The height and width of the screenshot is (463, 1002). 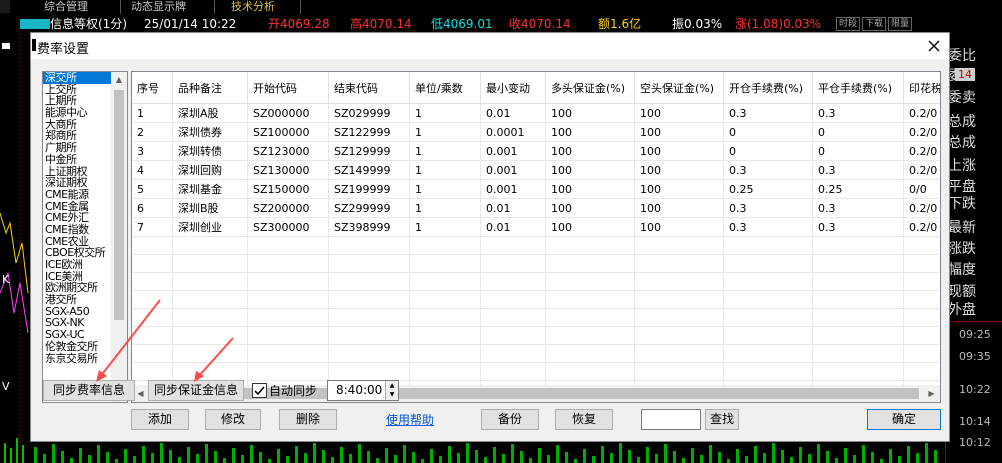 What do you see at coordinates (874, 24) in the screenshot?
I see `download-button: 下载` at bounding box center [874, 24].